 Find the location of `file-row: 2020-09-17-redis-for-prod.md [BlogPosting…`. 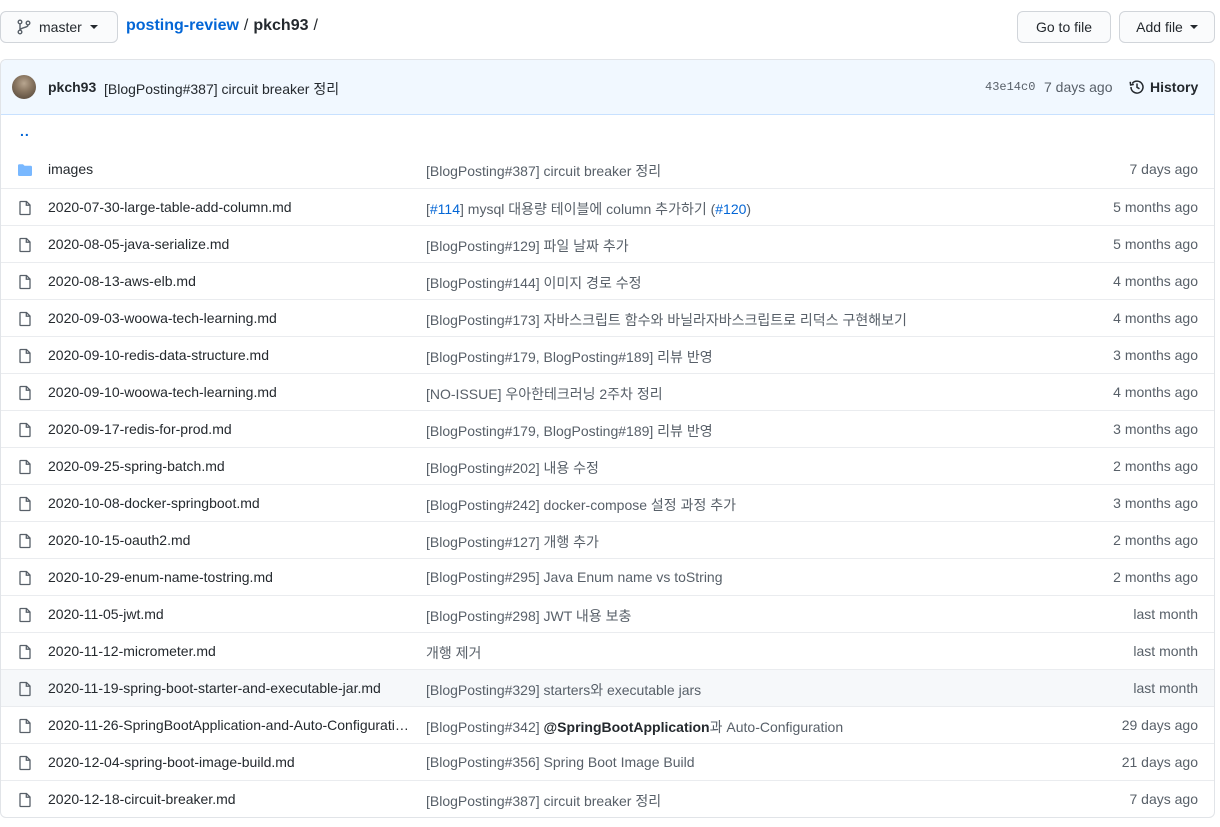

file-row: 2020-09-17-redis-for-prod.md [BlogPosting… is located at coordinates (607, 428).